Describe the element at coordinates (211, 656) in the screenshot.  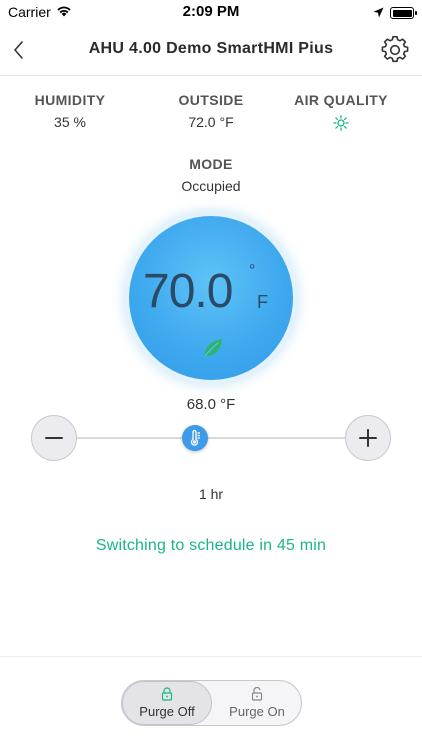
I see `bottom-divider` at that location.